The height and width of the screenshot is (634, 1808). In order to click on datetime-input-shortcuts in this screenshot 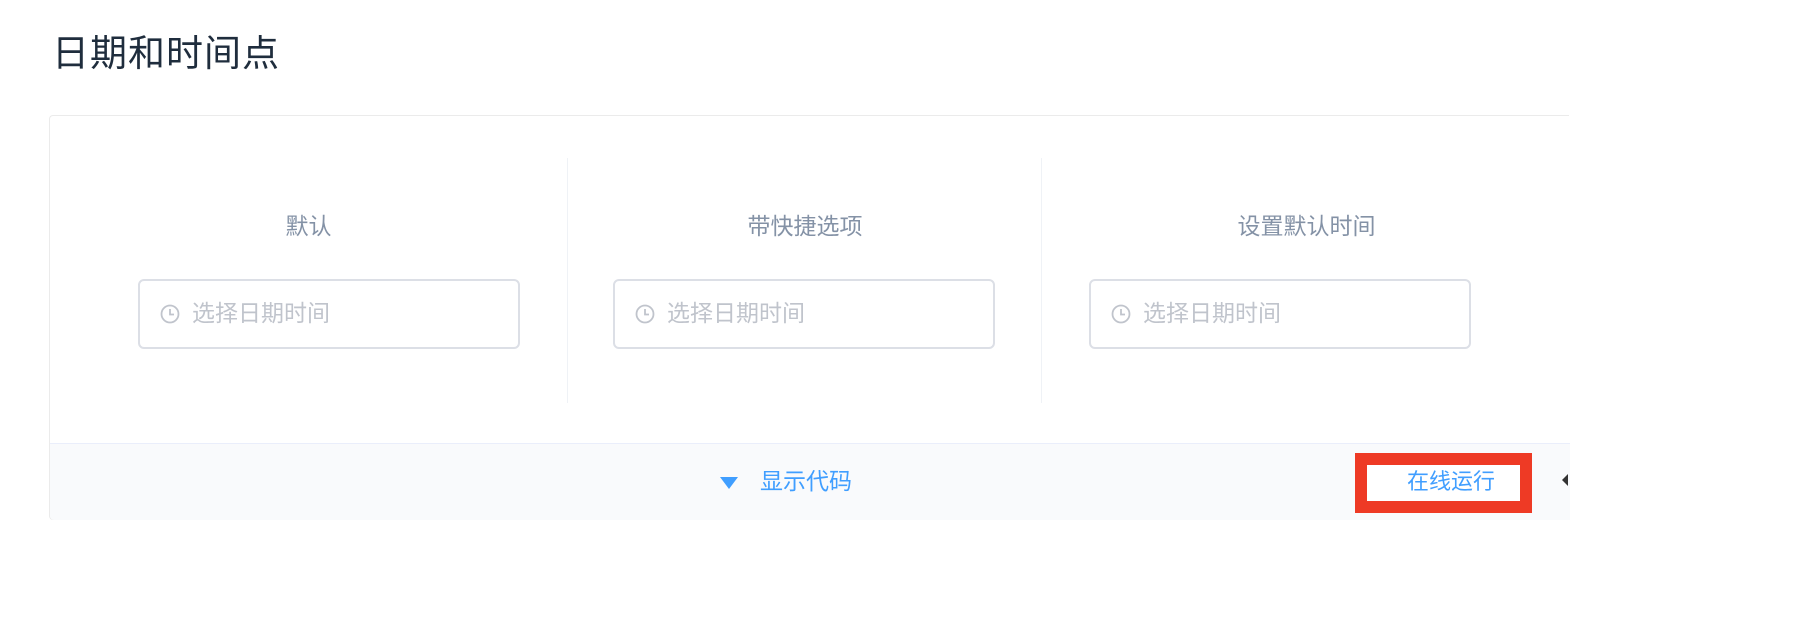, I will do `click(817, 314)`.